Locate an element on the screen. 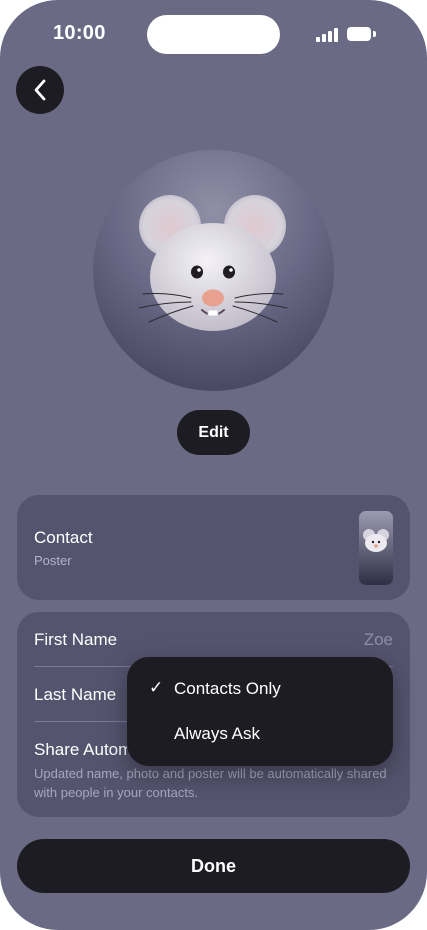 Image resolution: width=427 pixels, height=930 pixels. dynamic-island is located at coordinates (213, 34).